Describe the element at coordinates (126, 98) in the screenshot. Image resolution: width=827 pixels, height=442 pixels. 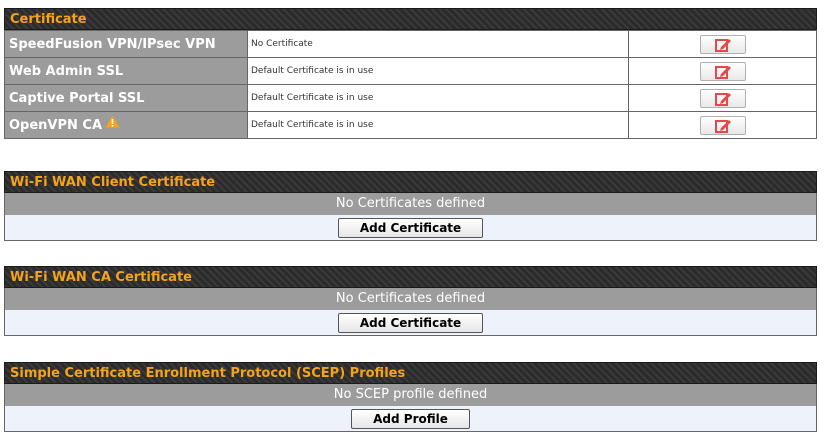
I see `row-label: Captive Portal SSL` at that location.